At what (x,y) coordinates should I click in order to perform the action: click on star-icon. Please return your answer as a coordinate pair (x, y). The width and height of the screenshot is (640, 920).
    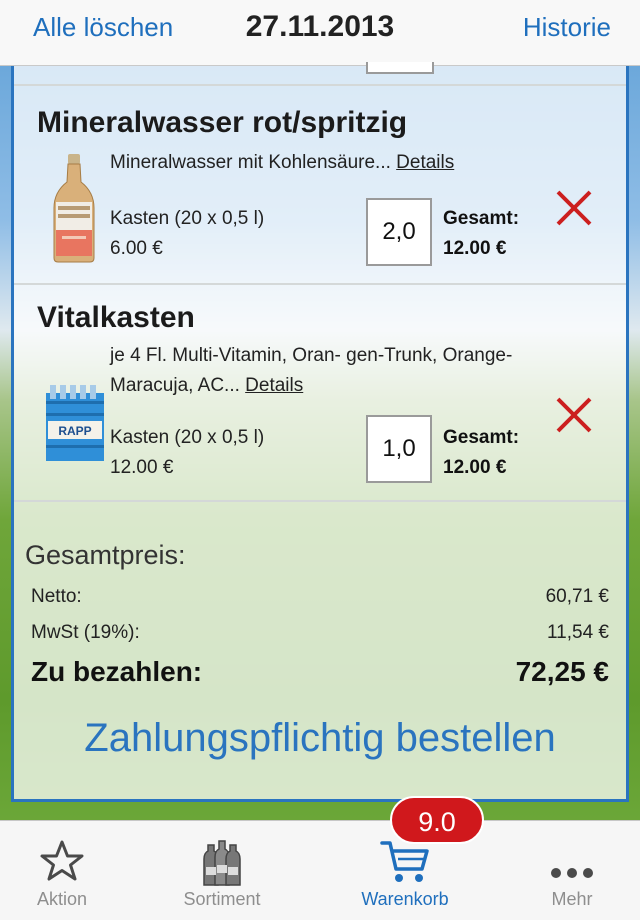
    Looking at the image, I should click on (62, 860).